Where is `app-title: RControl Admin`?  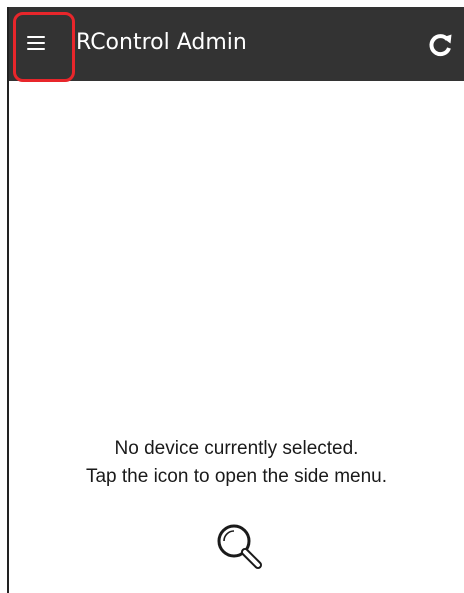
app-title: RControl Admin is located at coordinates (161, 42).